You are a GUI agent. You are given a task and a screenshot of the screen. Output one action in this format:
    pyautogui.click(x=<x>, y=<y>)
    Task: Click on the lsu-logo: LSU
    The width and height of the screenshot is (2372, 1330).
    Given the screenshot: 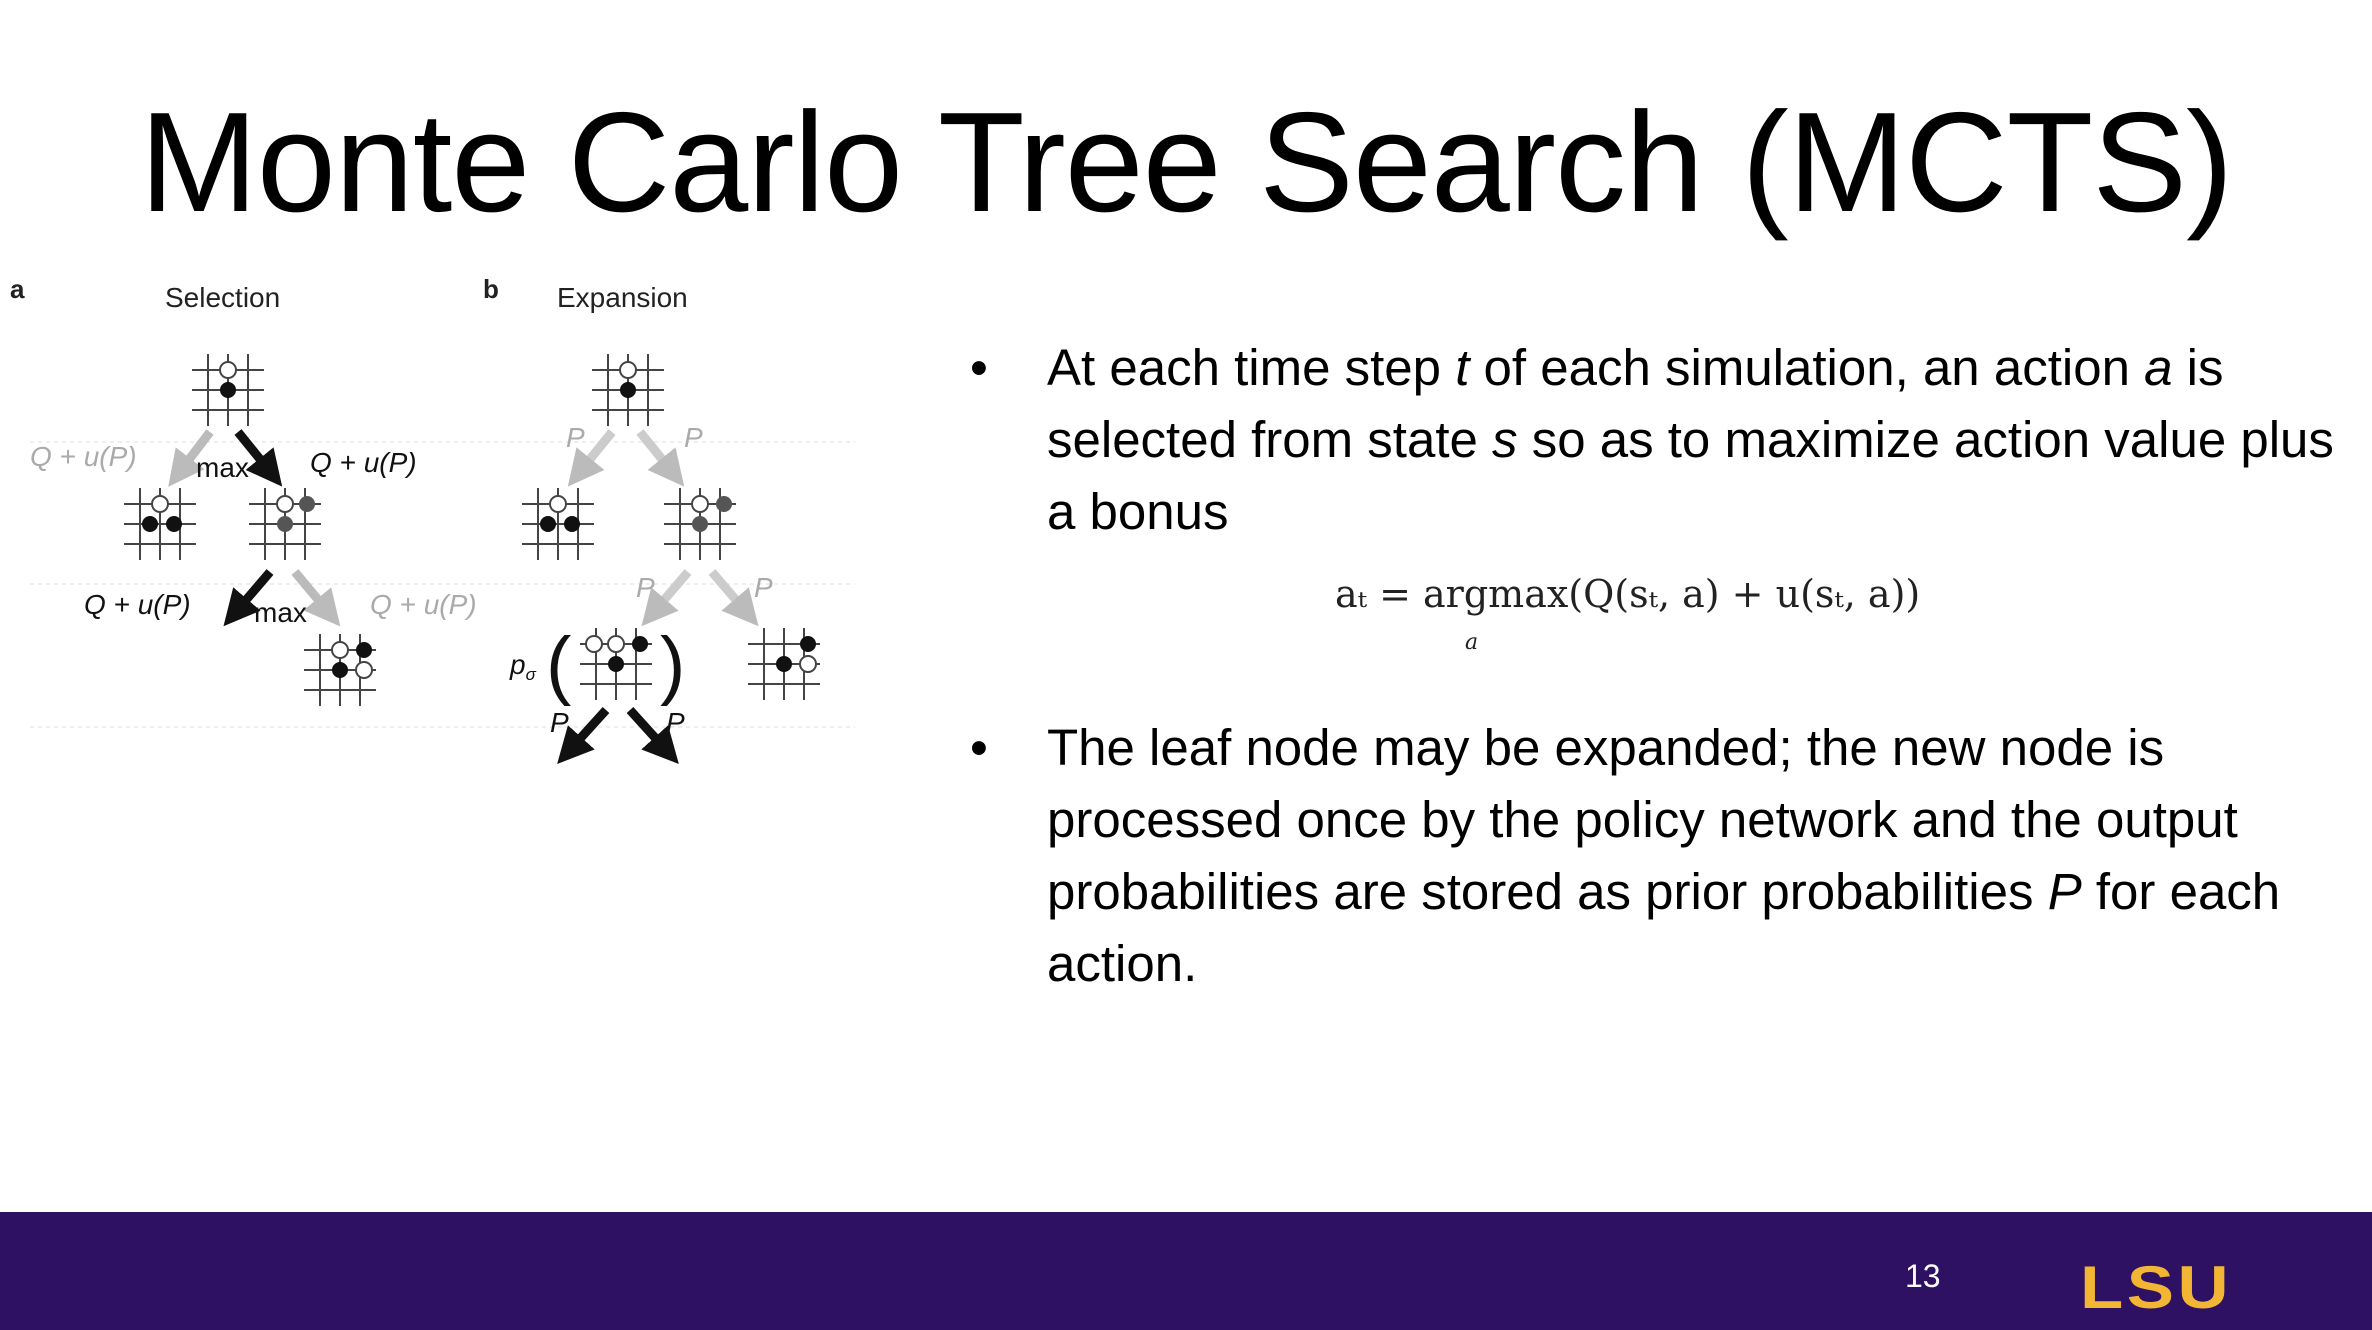 What is the action you would take?
    pyautogui.click(x=2156, y=1287)
    